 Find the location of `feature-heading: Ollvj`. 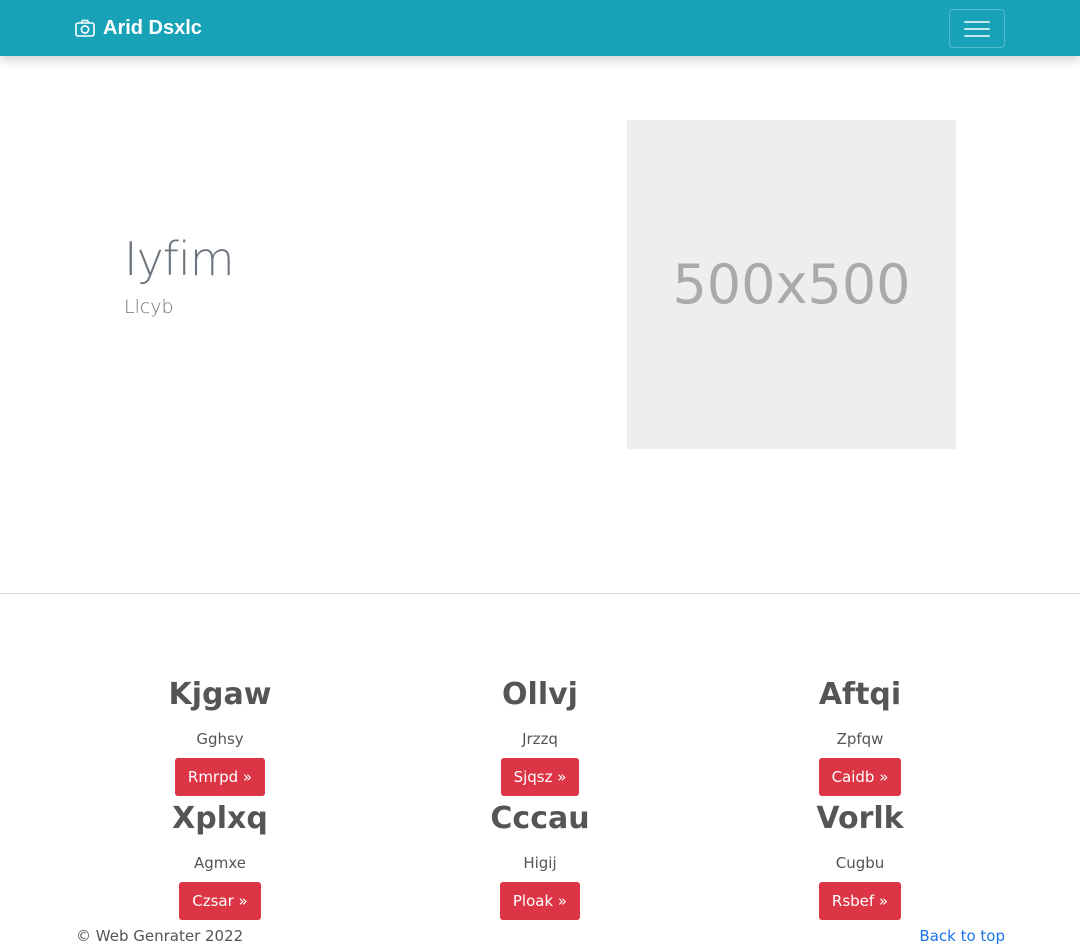

feature-heading: Ollvj is located at coordinates (540, 694).